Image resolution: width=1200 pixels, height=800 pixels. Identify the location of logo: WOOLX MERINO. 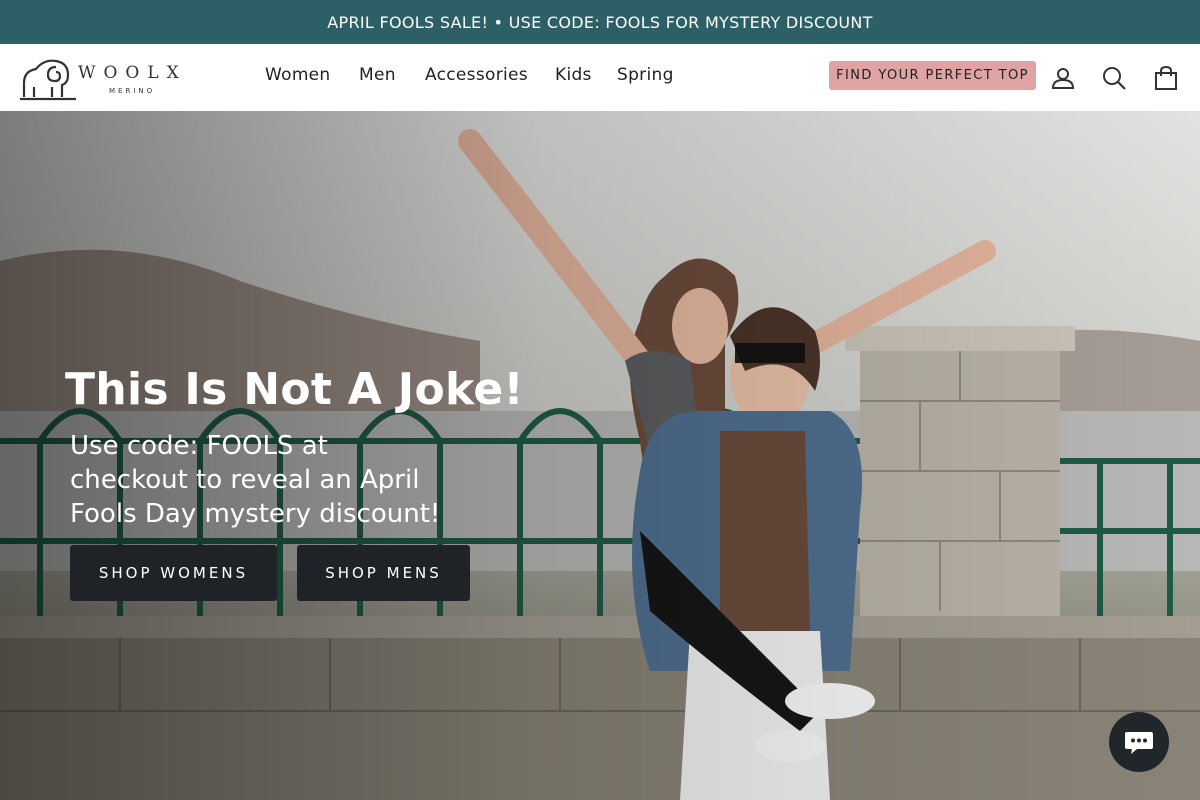
(108, 78).